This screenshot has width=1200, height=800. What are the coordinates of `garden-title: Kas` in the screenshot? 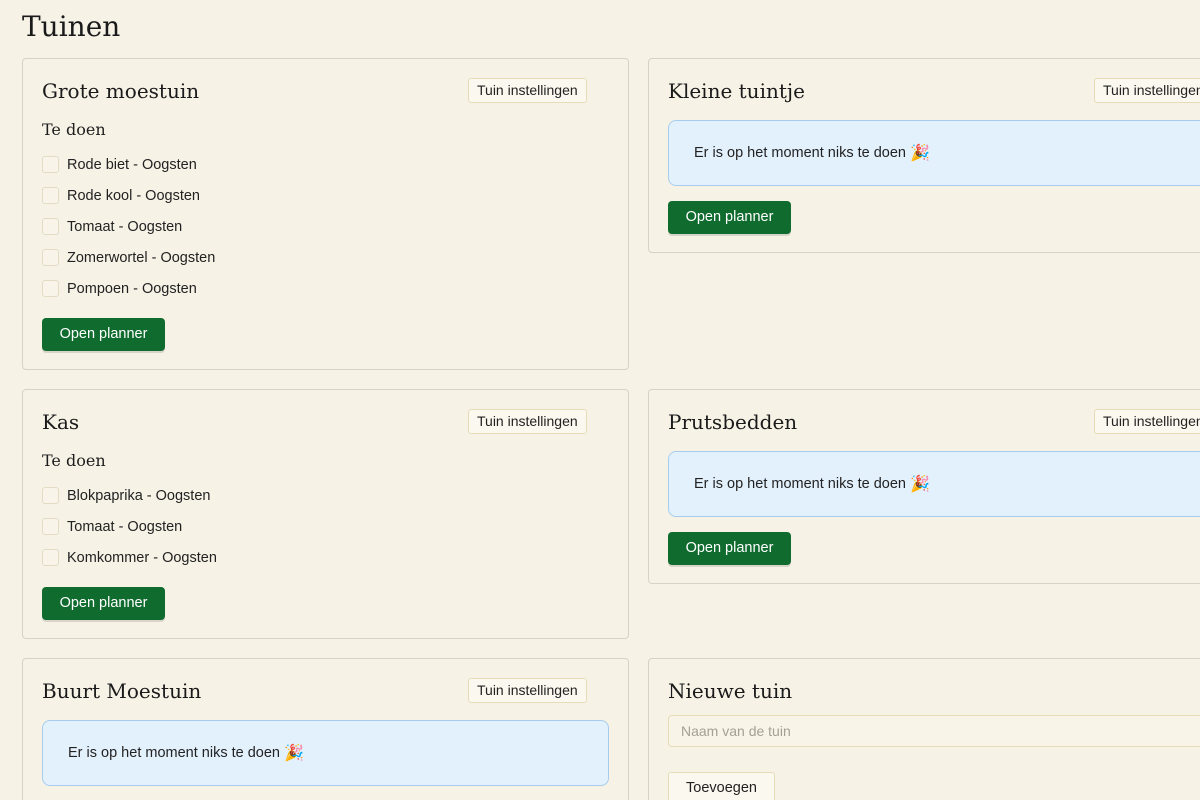 It's located at (61, 422).